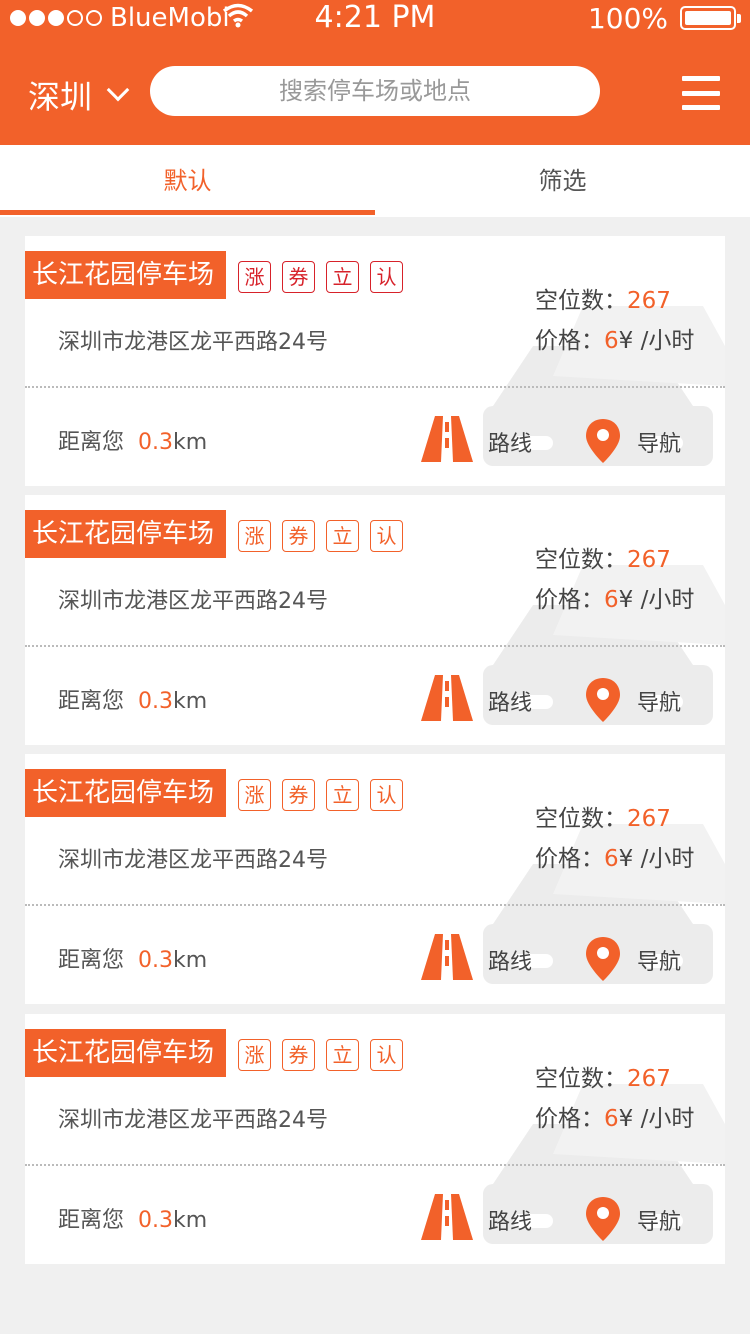  Describe the element at coordinates (187, 181) in the screenshot. I see `tab-default: 默认` at that location.